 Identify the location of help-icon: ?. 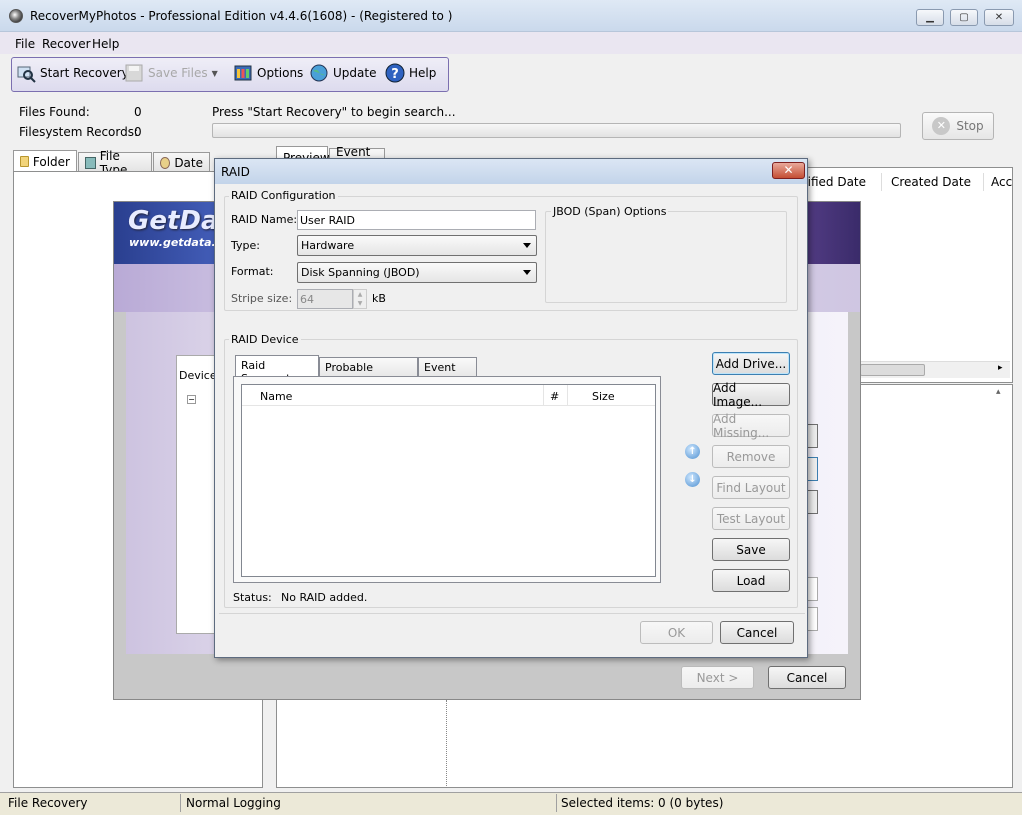
(395, 73).